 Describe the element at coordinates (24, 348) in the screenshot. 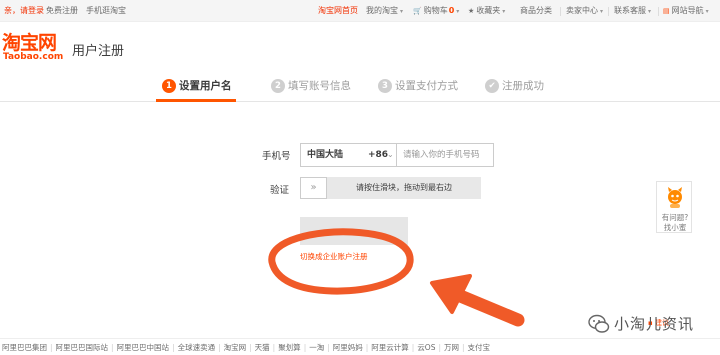

I see `footer-link: 阿里巴巴集团` at that location.